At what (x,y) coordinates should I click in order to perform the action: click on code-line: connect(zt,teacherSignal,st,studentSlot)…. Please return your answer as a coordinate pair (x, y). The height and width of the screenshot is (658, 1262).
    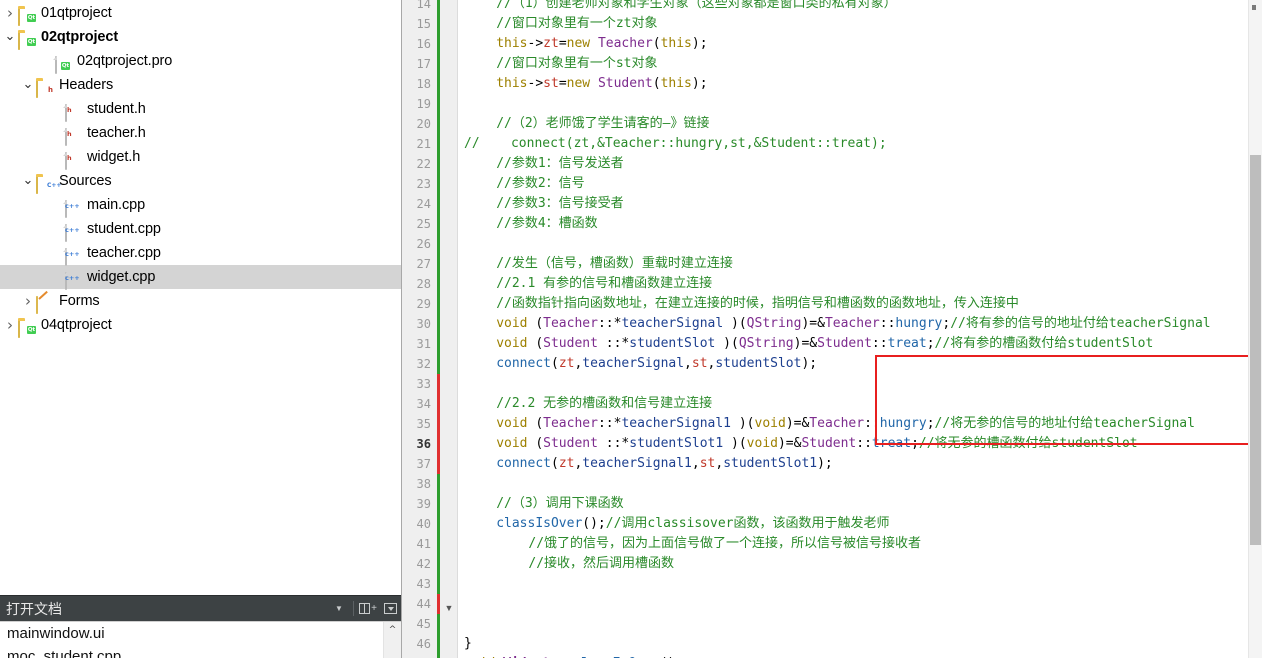
    Looking at the image, I should click on (656, 364).